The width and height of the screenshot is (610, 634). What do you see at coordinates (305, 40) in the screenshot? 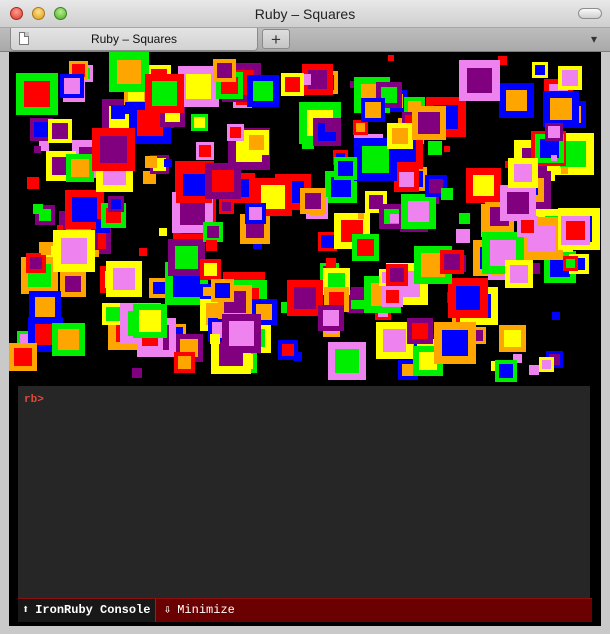
I see `tab-strip: Ruby – Squares + ▾` at bounding box center [305, 40].